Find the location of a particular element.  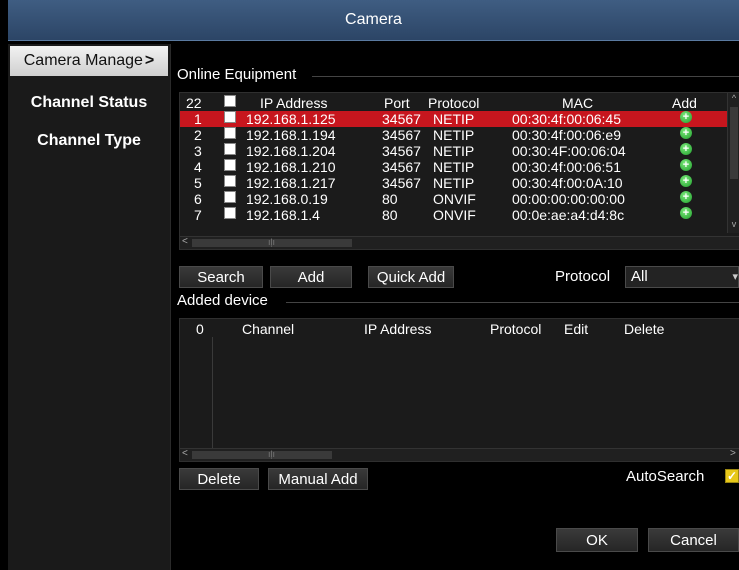

cell-ip: 192.168.1.4 is located at coordinates (283, 215).